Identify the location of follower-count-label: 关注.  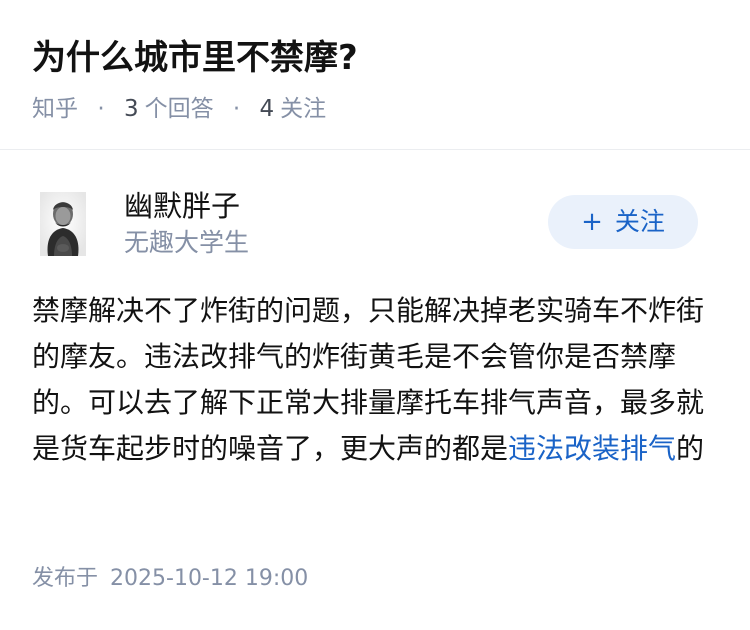
(303, 109).